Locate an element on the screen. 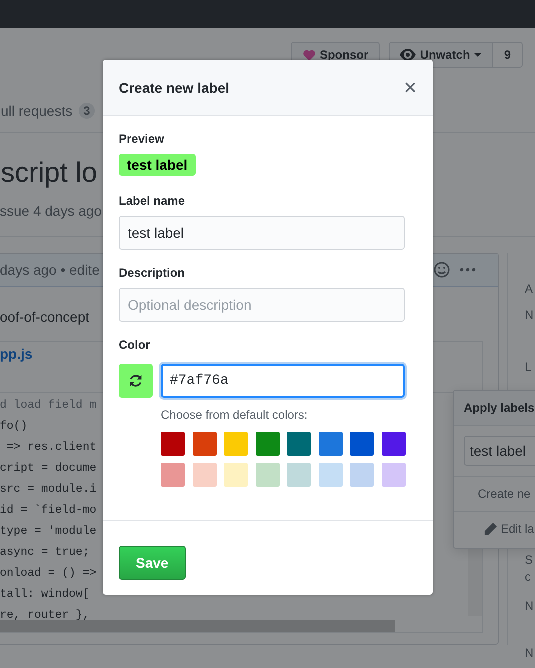 This screenshot has height=668, width=535. code-line: src = module.i is located at coordinates (48, 490).